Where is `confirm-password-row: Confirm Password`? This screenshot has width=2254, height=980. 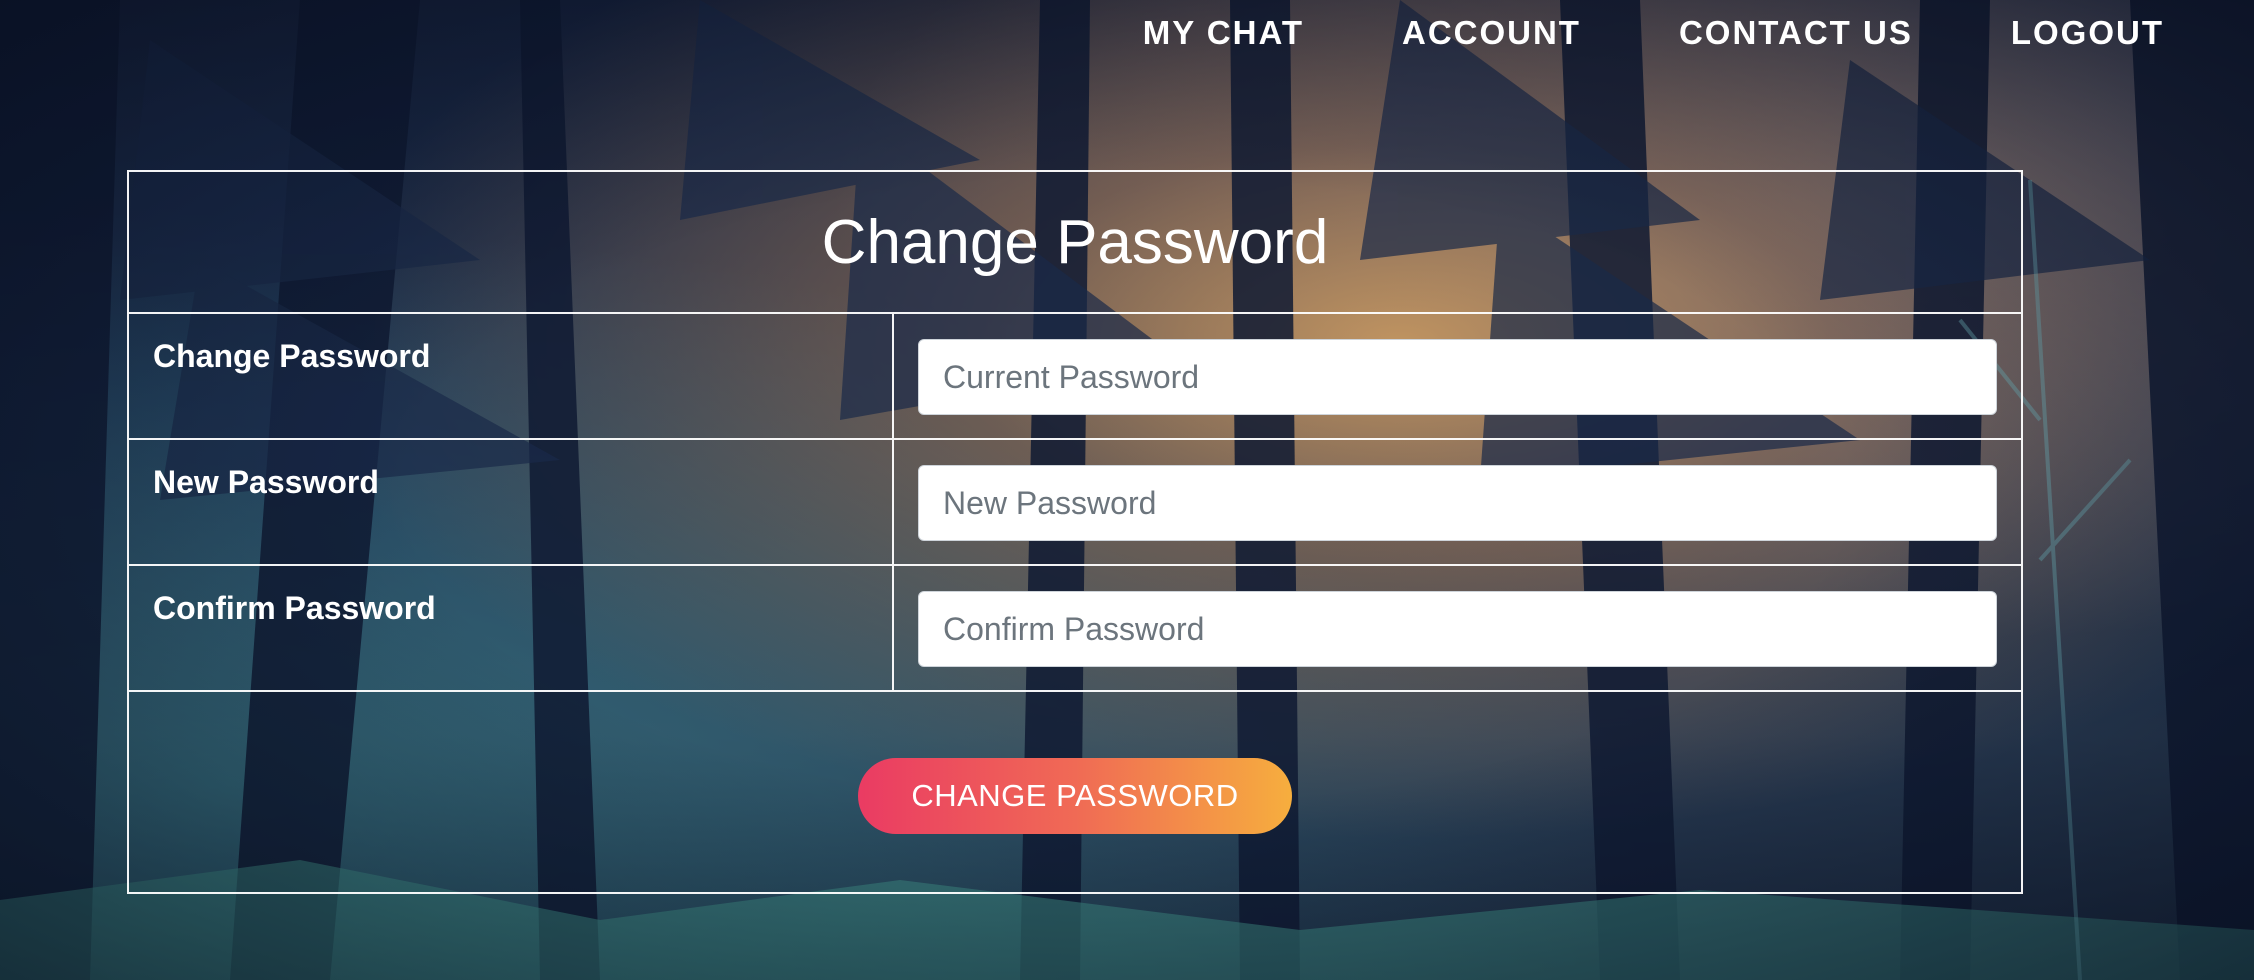
confirm-password-row: Confirm Password is located at coordinates (1075, 629).